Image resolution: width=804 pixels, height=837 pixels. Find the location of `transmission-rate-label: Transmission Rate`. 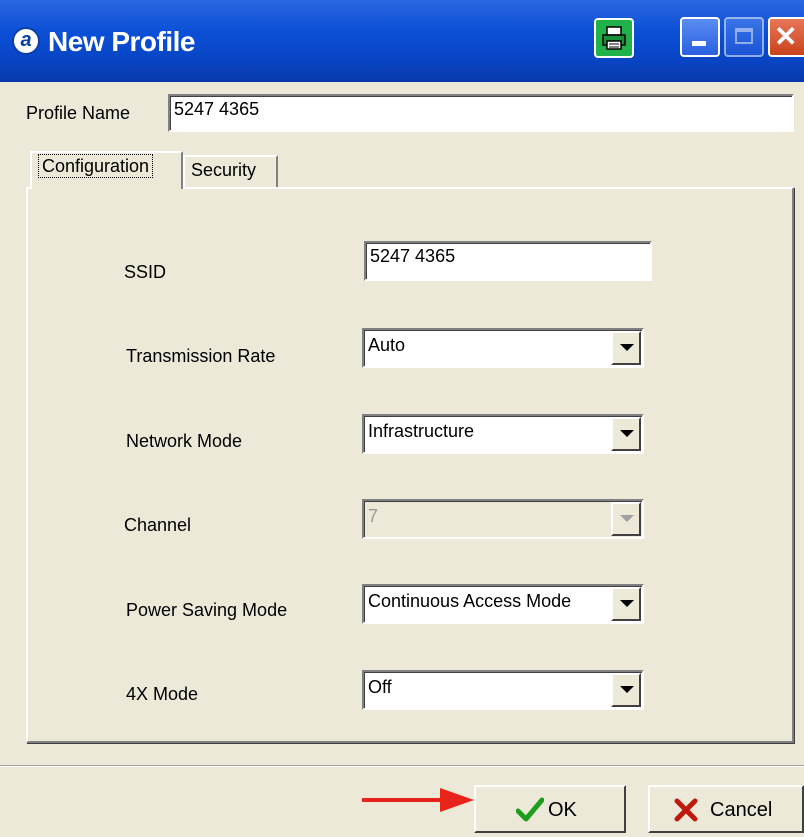

transmission-rate-label: Transmission Rate is located at coordinates (201, 356).